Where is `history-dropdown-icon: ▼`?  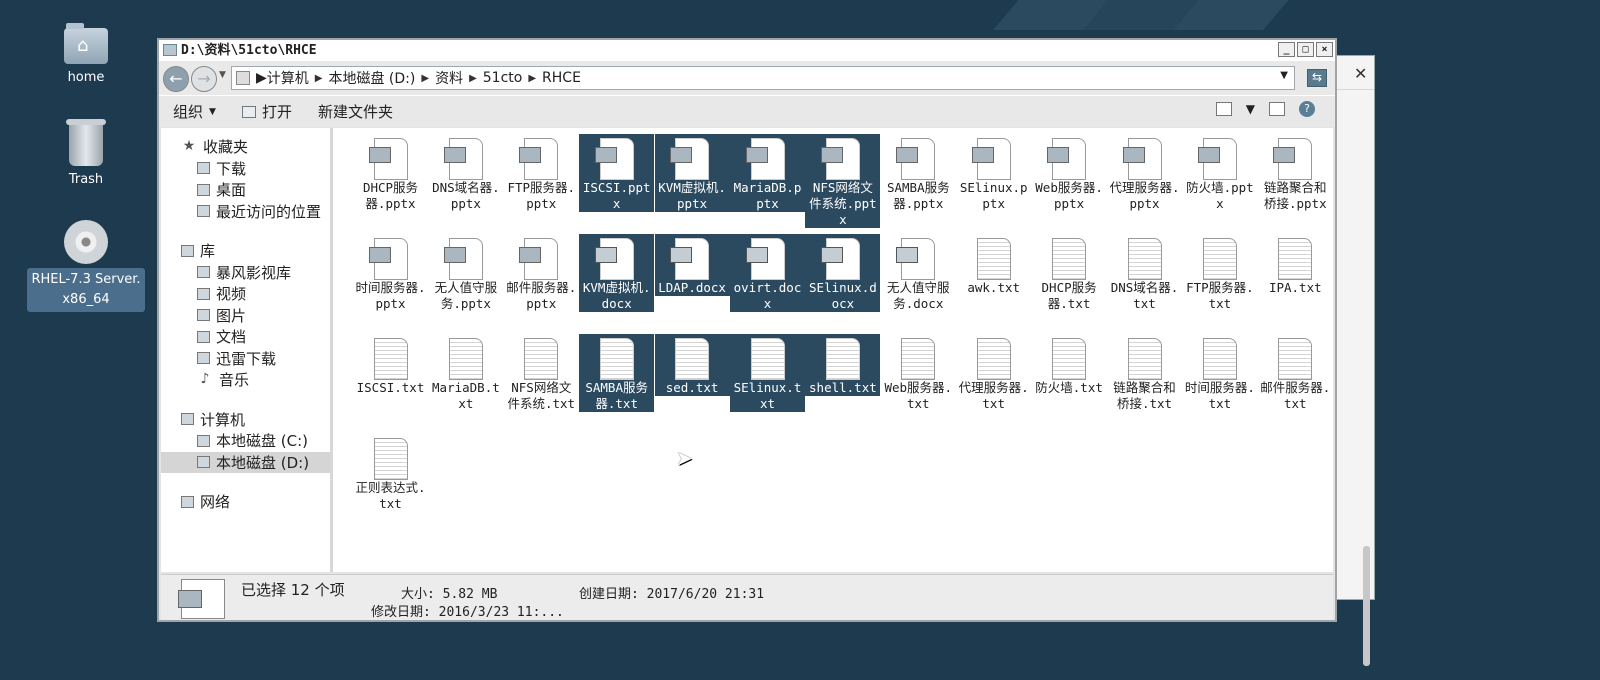
history-dropdown-icon: ▼ is located at coordinates (222, 75).